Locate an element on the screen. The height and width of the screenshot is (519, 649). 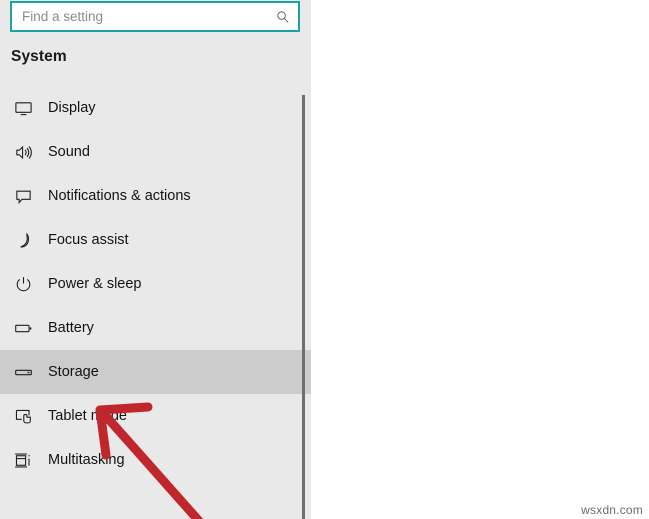
sidebar-item-tablet-mode: Tablet mode is located at coordinates (155, 416).